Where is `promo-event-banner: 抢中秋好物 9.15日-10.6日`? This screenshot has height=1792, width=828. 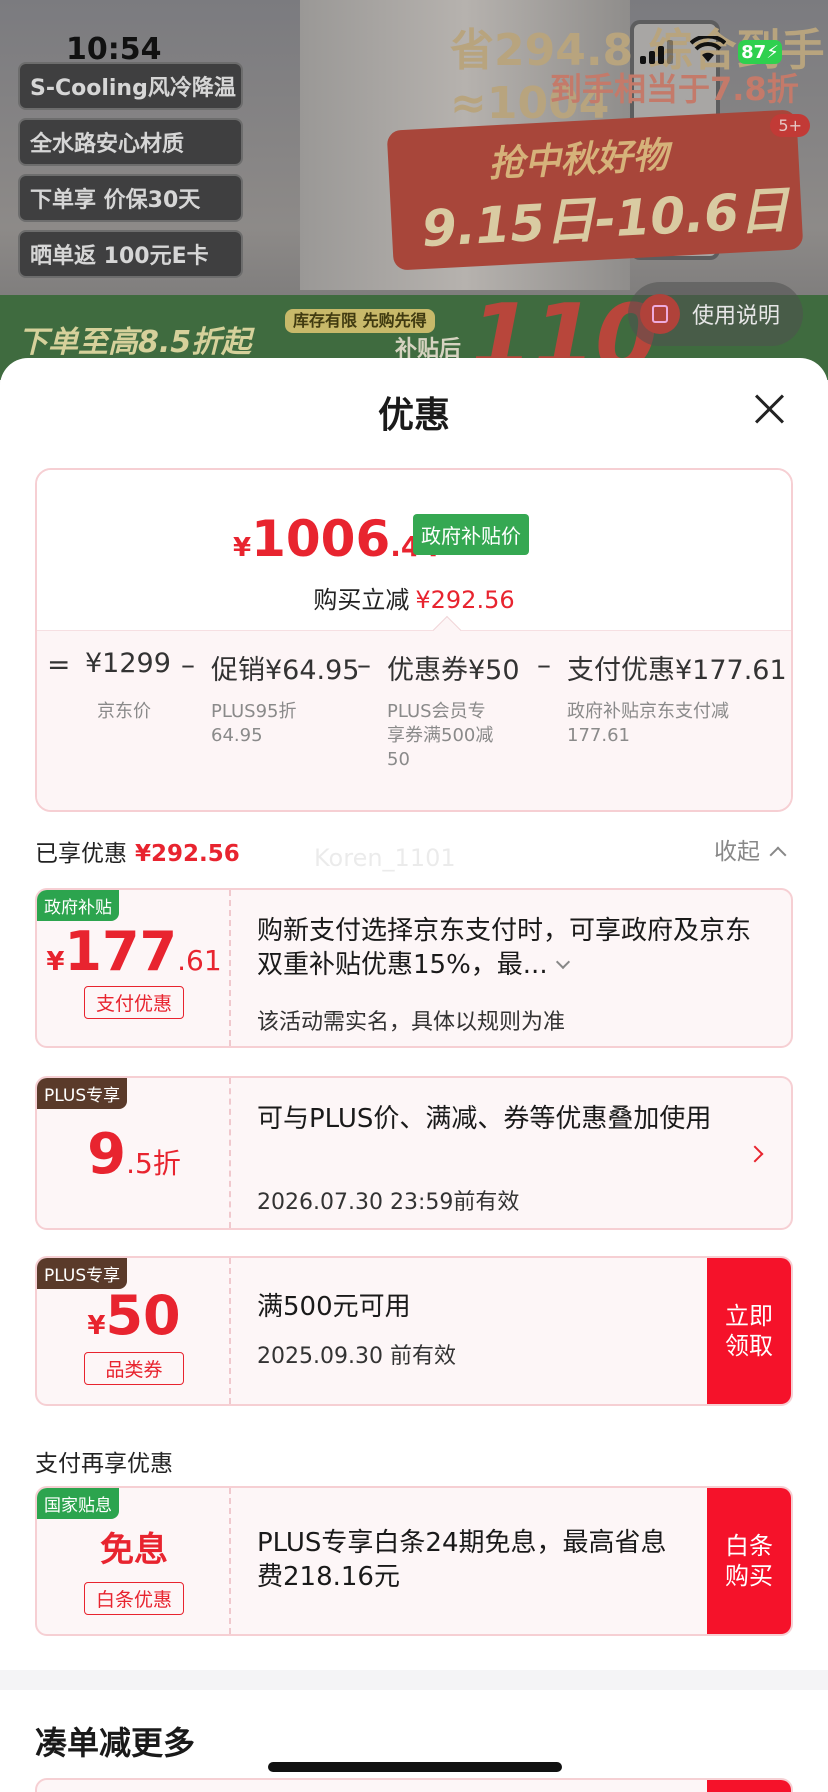 promo-event-banner: 抢中秋好物 9.15日-10.6日 is located at coordinates (595, 190).